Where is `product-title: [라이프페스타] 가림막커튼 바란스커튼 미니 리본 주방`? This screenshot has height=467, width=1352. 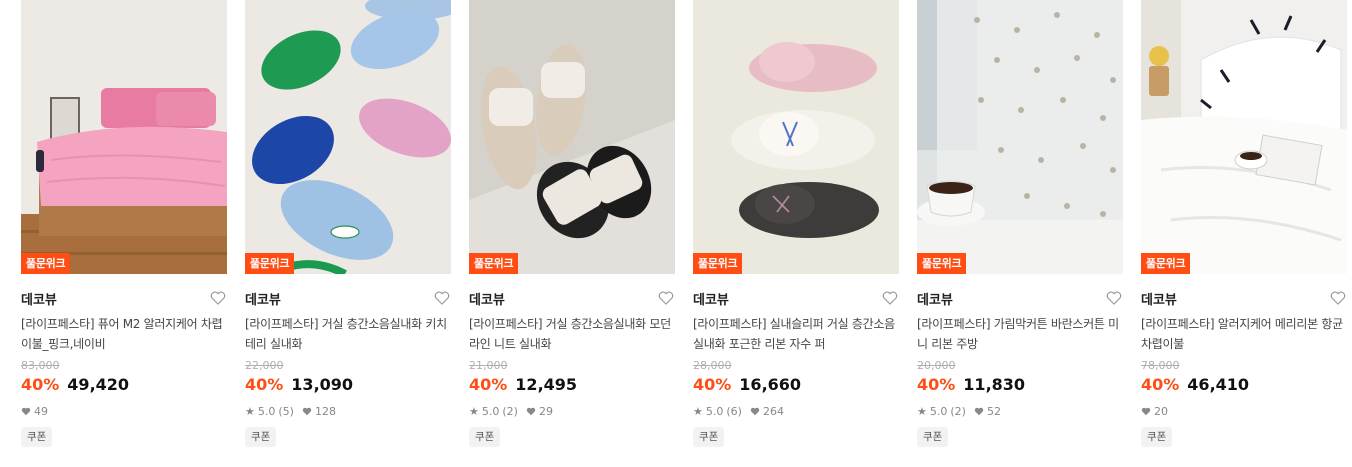 product-title: [라이프페스타] 가림막커튼 바란스커튼 미니 리본 주방 is located at coordinates (1020, 334).